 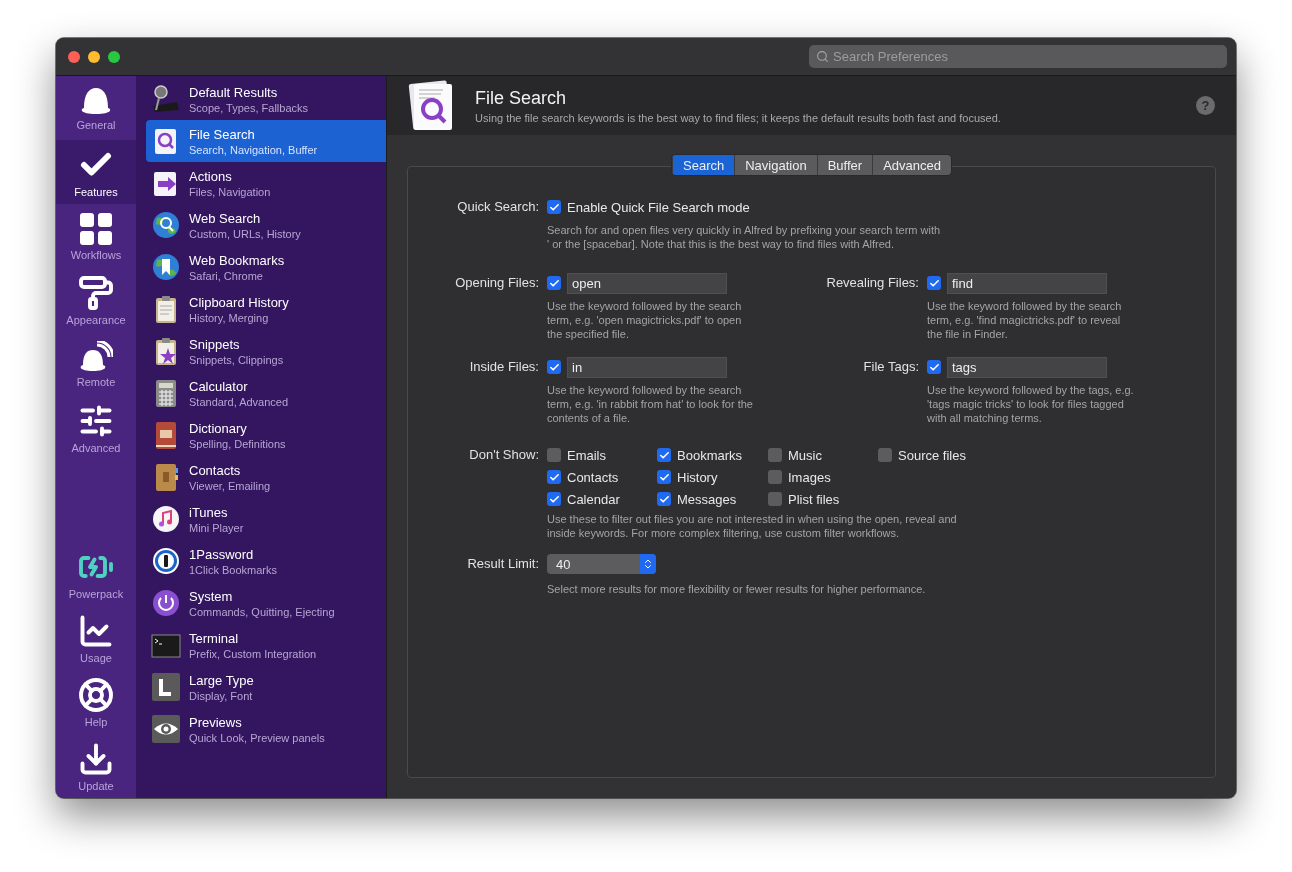 What do you see at coordinates (96, 172) in the screenshot?
I see `category-item: Features` at bounding box center [96, 172].